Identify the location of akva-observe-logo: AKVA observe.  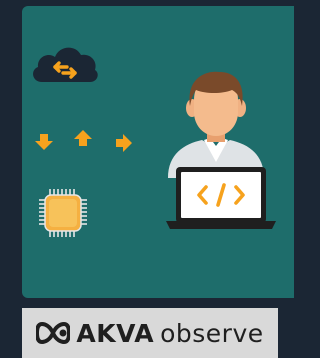
(150, 333).